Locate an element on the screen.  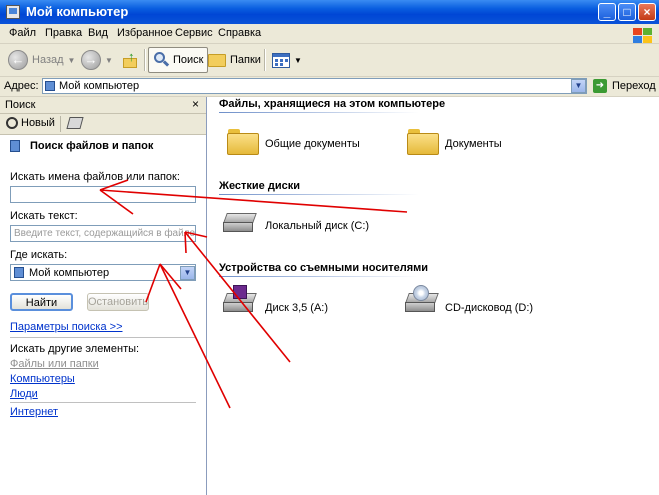
new-search-icon is located at coordinates (12, 123).